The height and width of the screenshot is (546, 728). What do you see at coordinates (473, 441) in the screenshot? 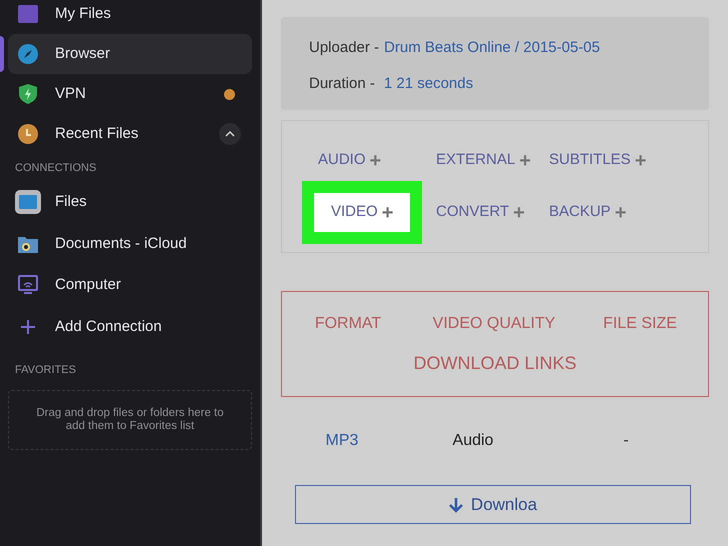
I see `table-cell-text: Audio` at bounding box center [473, 441].